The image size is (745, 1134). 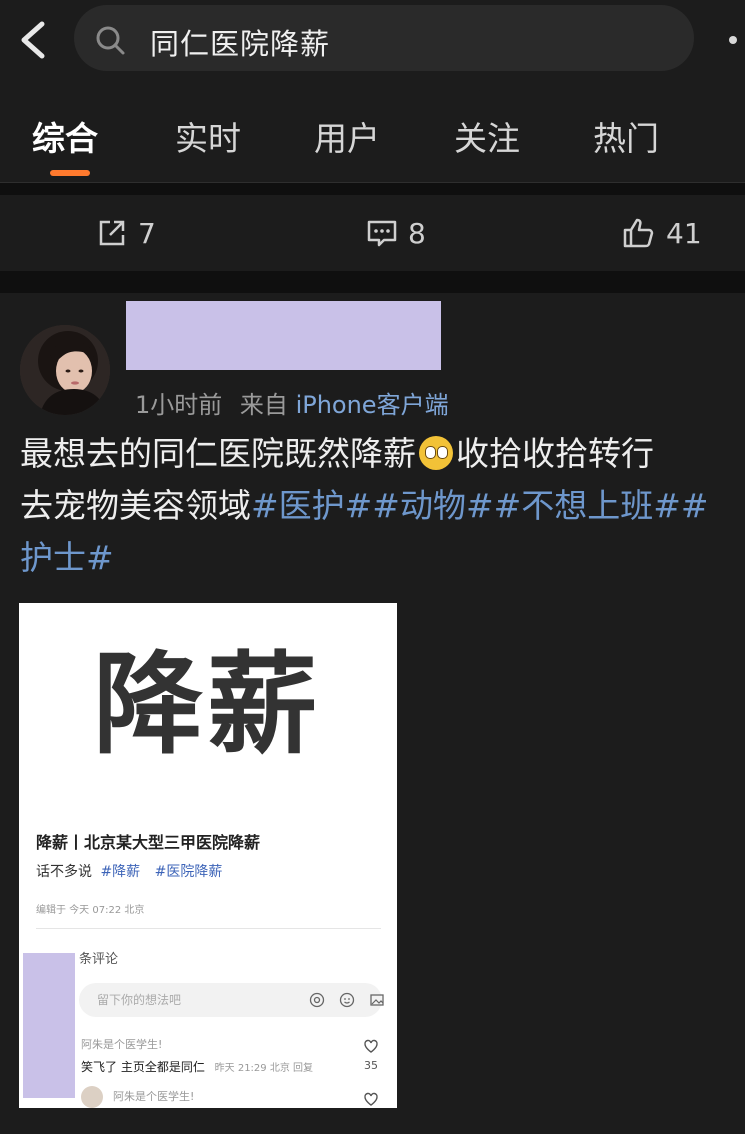 What do you see at coordinates (110, 40) in the screenshot?
I see `search-icon` at bounding box center [110, 40].